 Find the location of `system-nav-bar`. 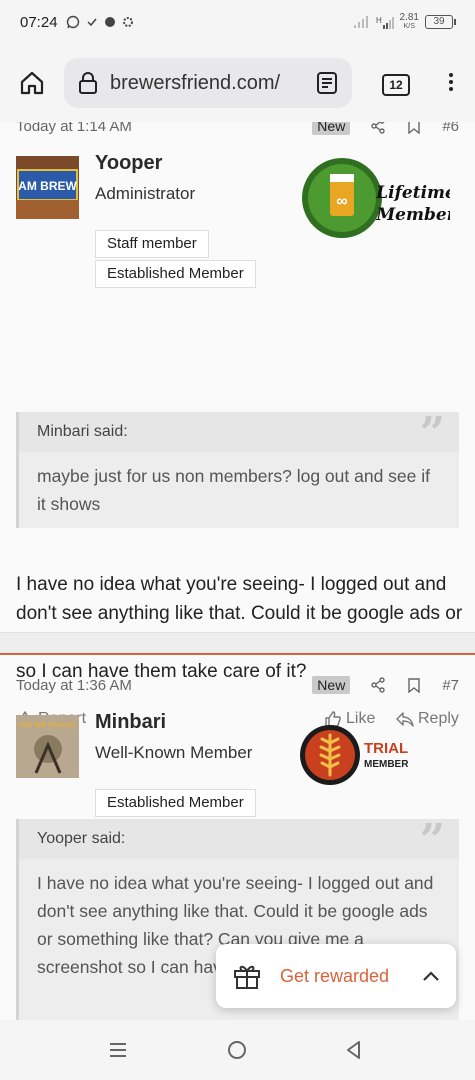

system-nav-bar is located at coordinates (237, 1050).